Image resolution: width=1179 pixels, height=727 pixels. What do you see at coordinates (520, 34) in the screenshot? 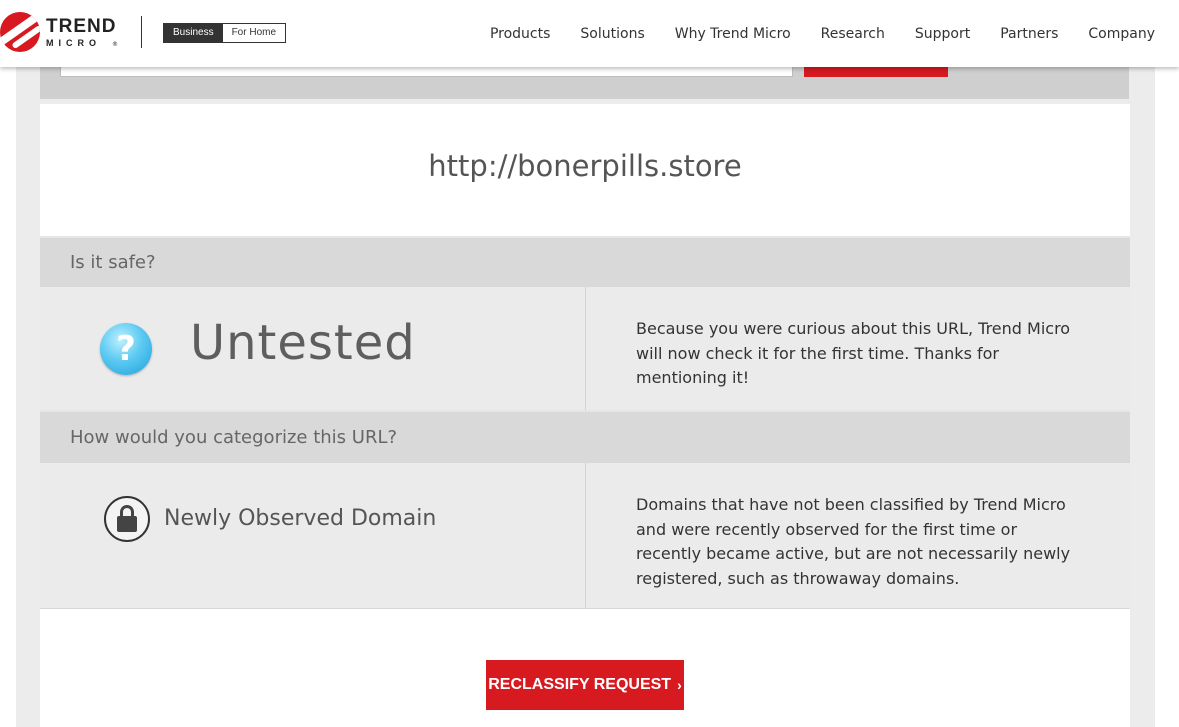
I see `nav-products: Products` at bounding box center [520, 34].